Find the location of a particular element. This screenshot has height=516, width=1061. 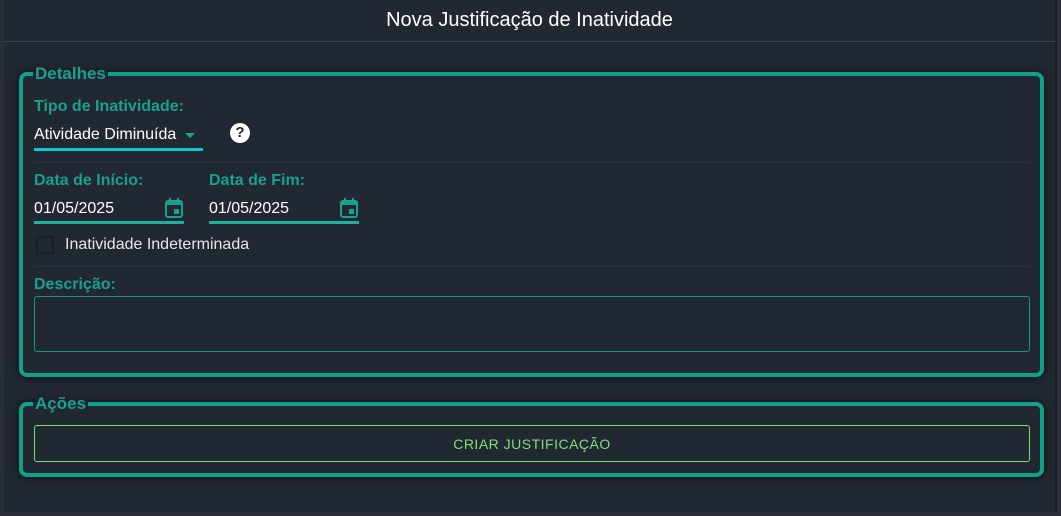

start-date-label: Data de Início: is located at coordinates (89, 180).